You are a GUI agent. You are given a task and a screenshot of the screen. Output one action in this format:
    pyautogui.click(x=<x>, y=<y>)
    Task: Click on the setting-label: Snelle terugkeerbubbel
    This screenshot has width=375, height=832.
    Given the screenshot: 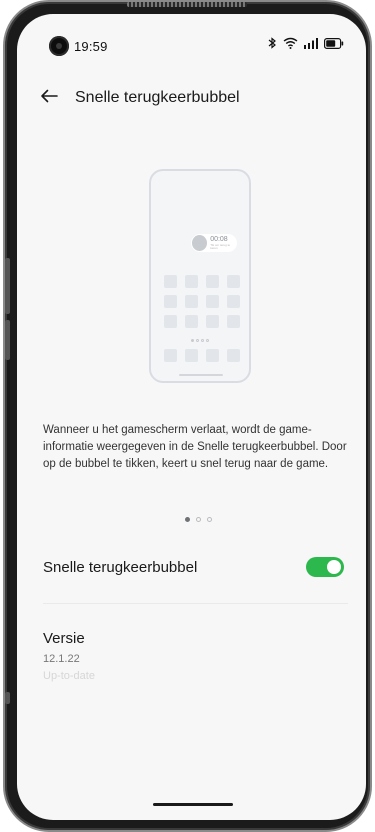 What is the action you would take?
    pyautogui.click(x=120, y=567)
    